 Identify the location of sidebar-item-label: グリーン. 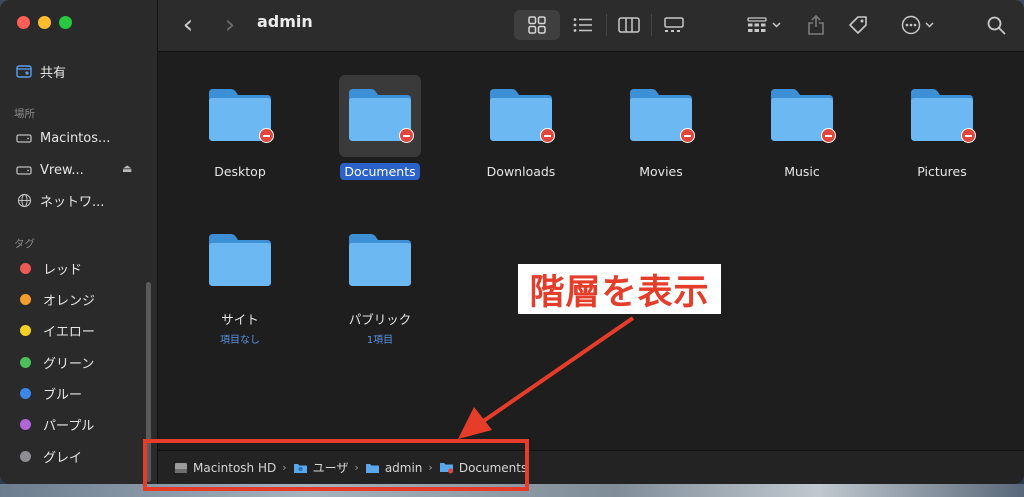
(69, 364).